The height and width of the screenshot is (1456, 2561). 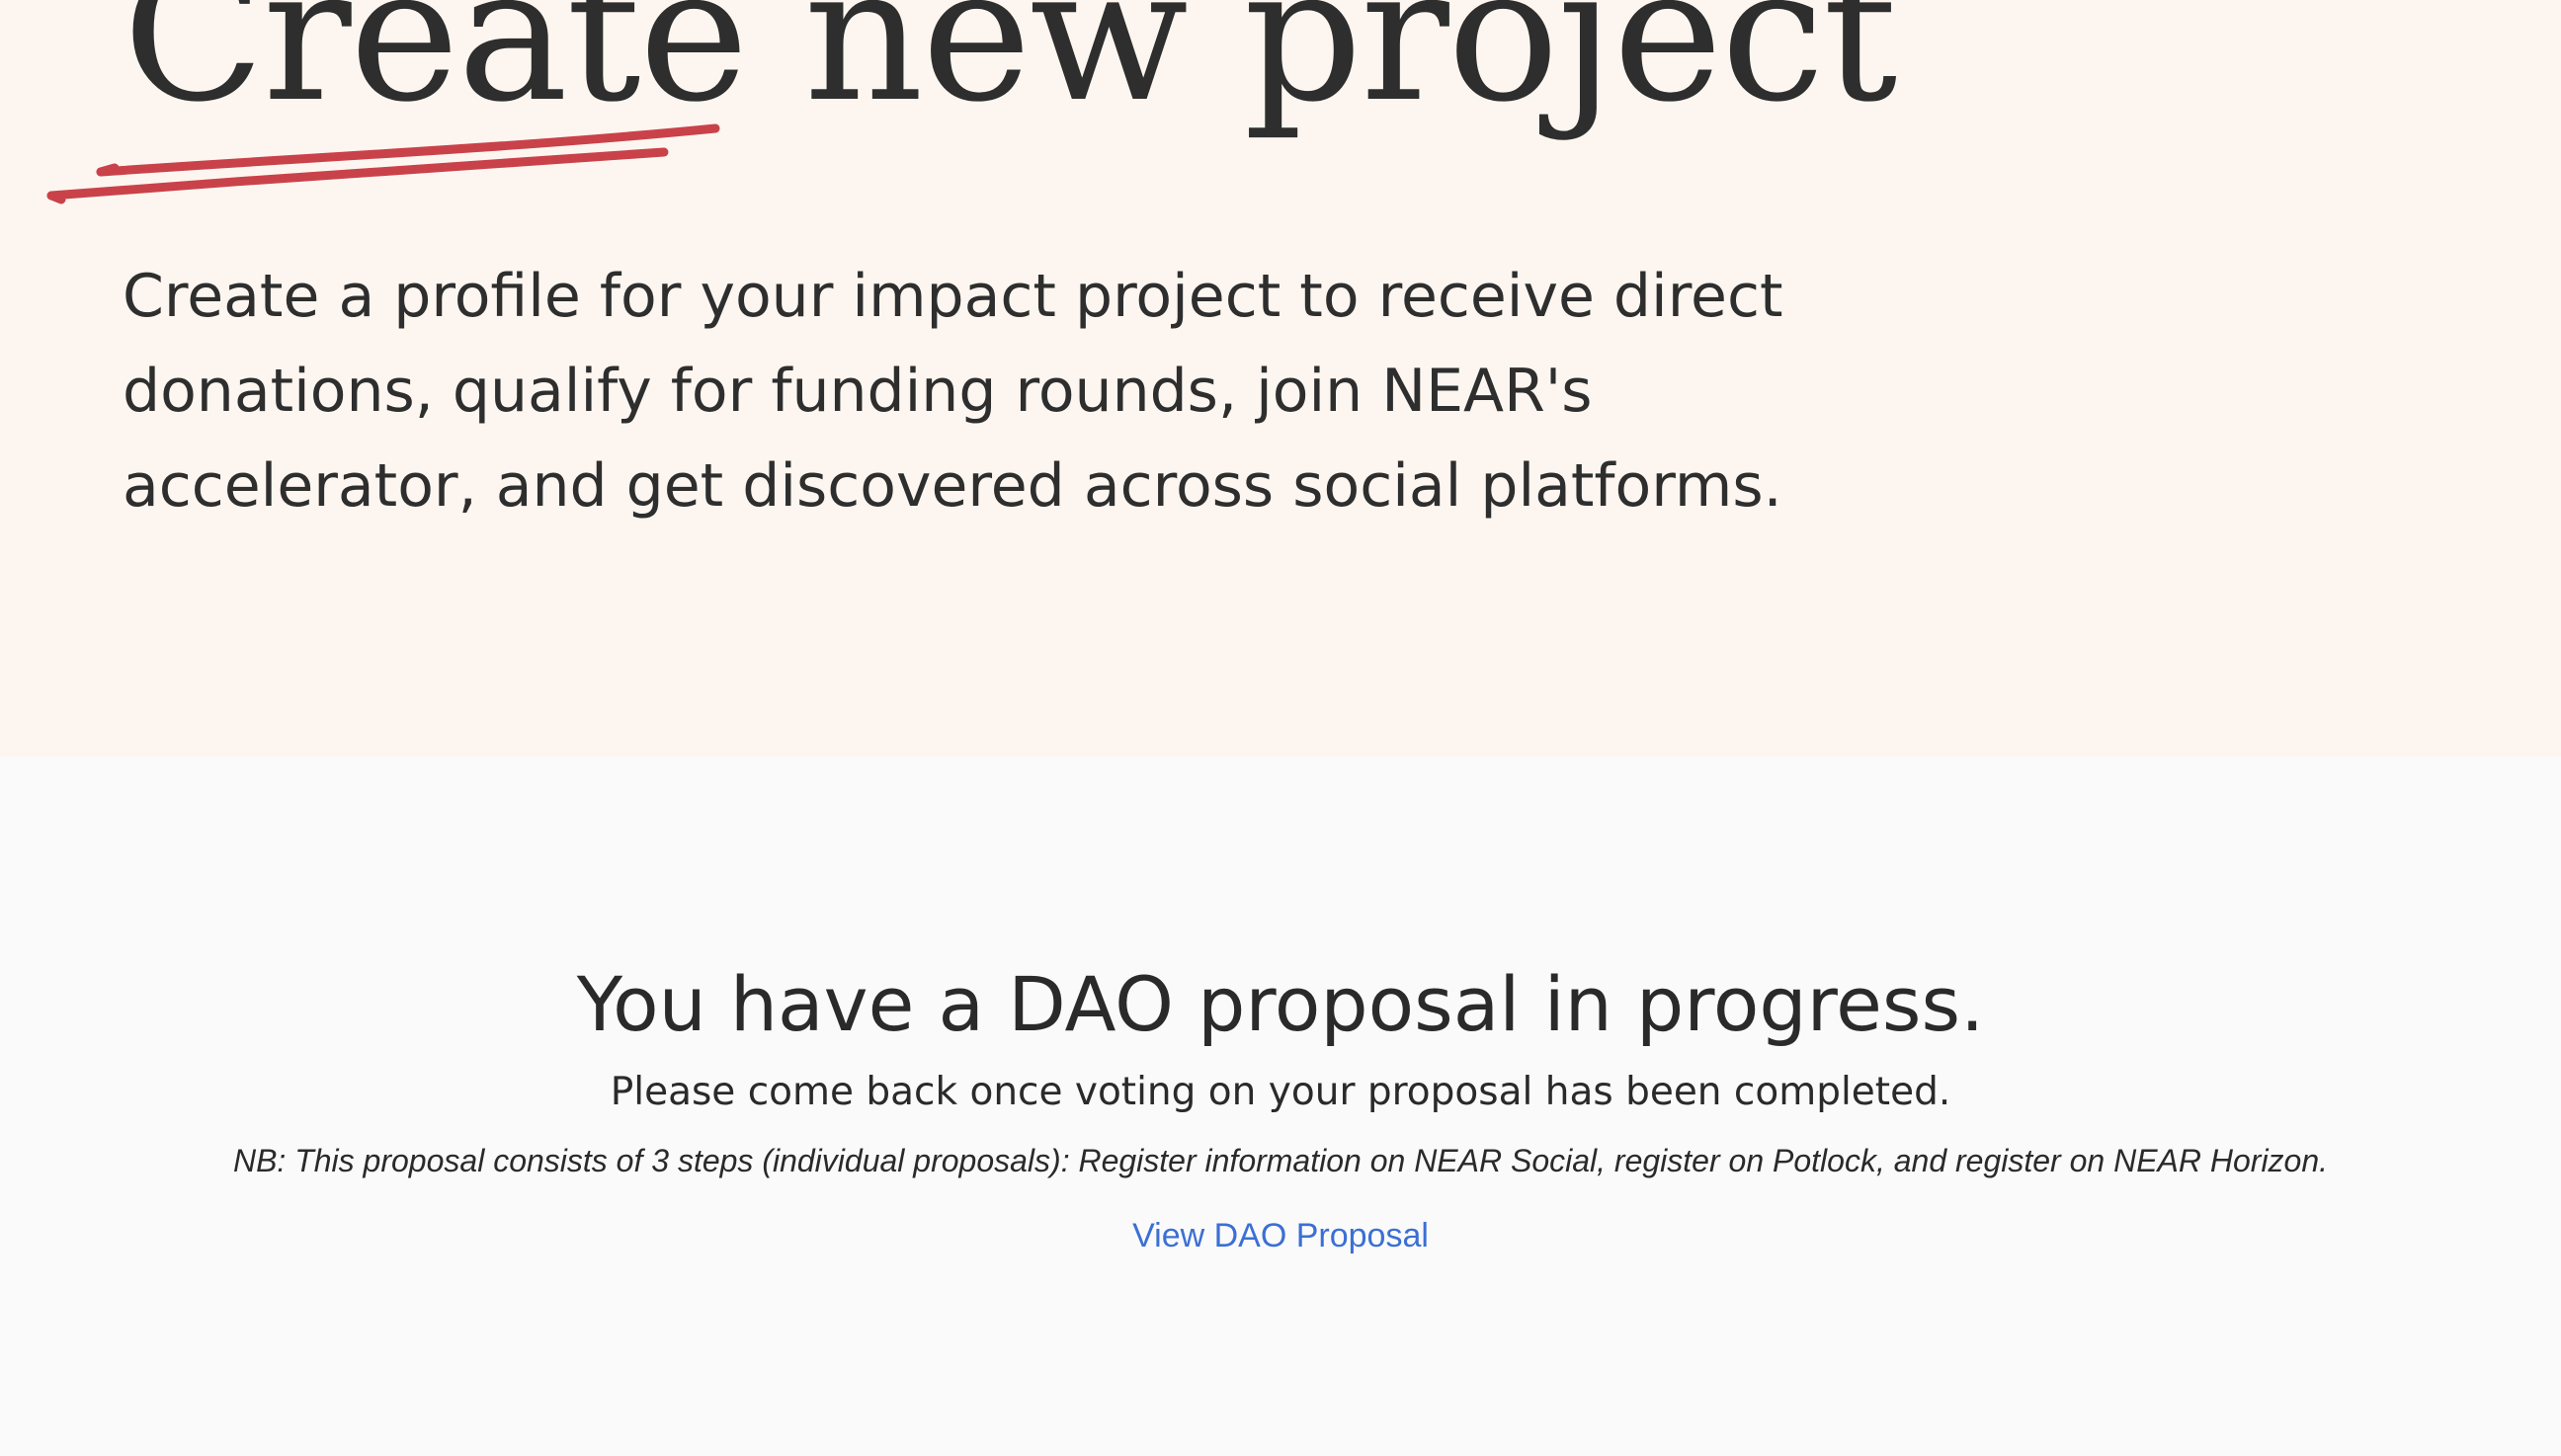 I want to click on title-underline-decoration, so click(x=383, y=163).